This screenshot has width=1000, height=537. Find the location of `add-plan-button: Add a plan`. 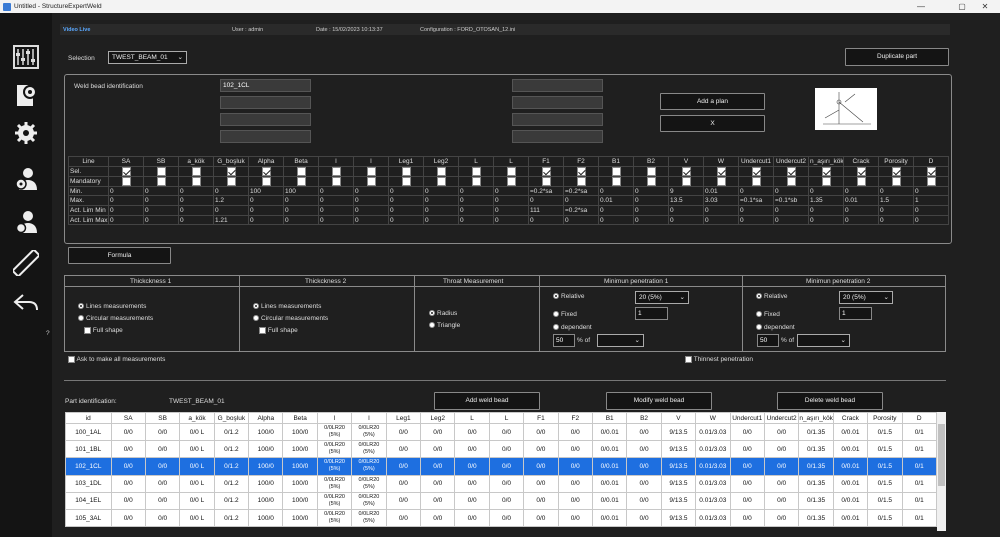

add-plan-button: Add a plan is located at coordinates (712, 101).